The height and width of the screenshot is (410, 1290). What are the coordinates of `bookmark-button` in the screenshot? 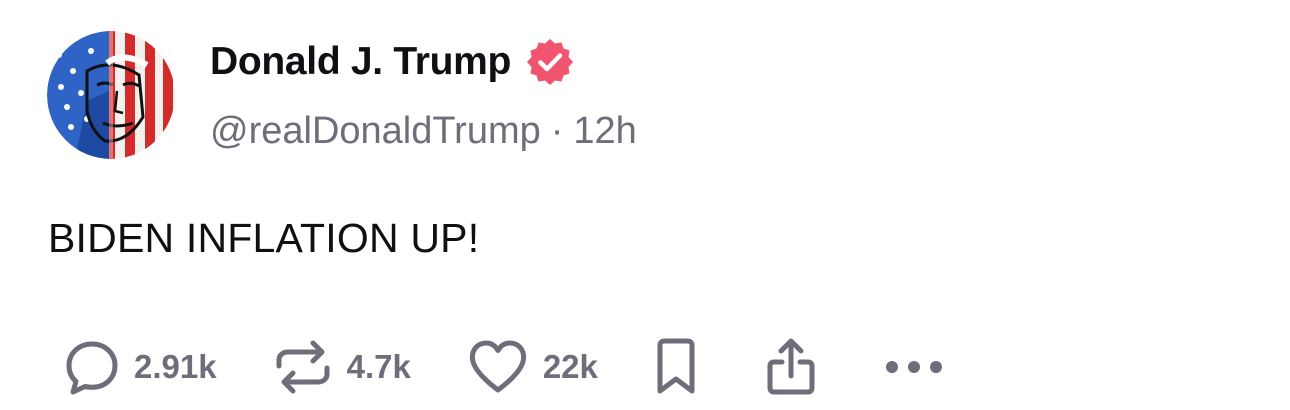 It's located at (676, 367).